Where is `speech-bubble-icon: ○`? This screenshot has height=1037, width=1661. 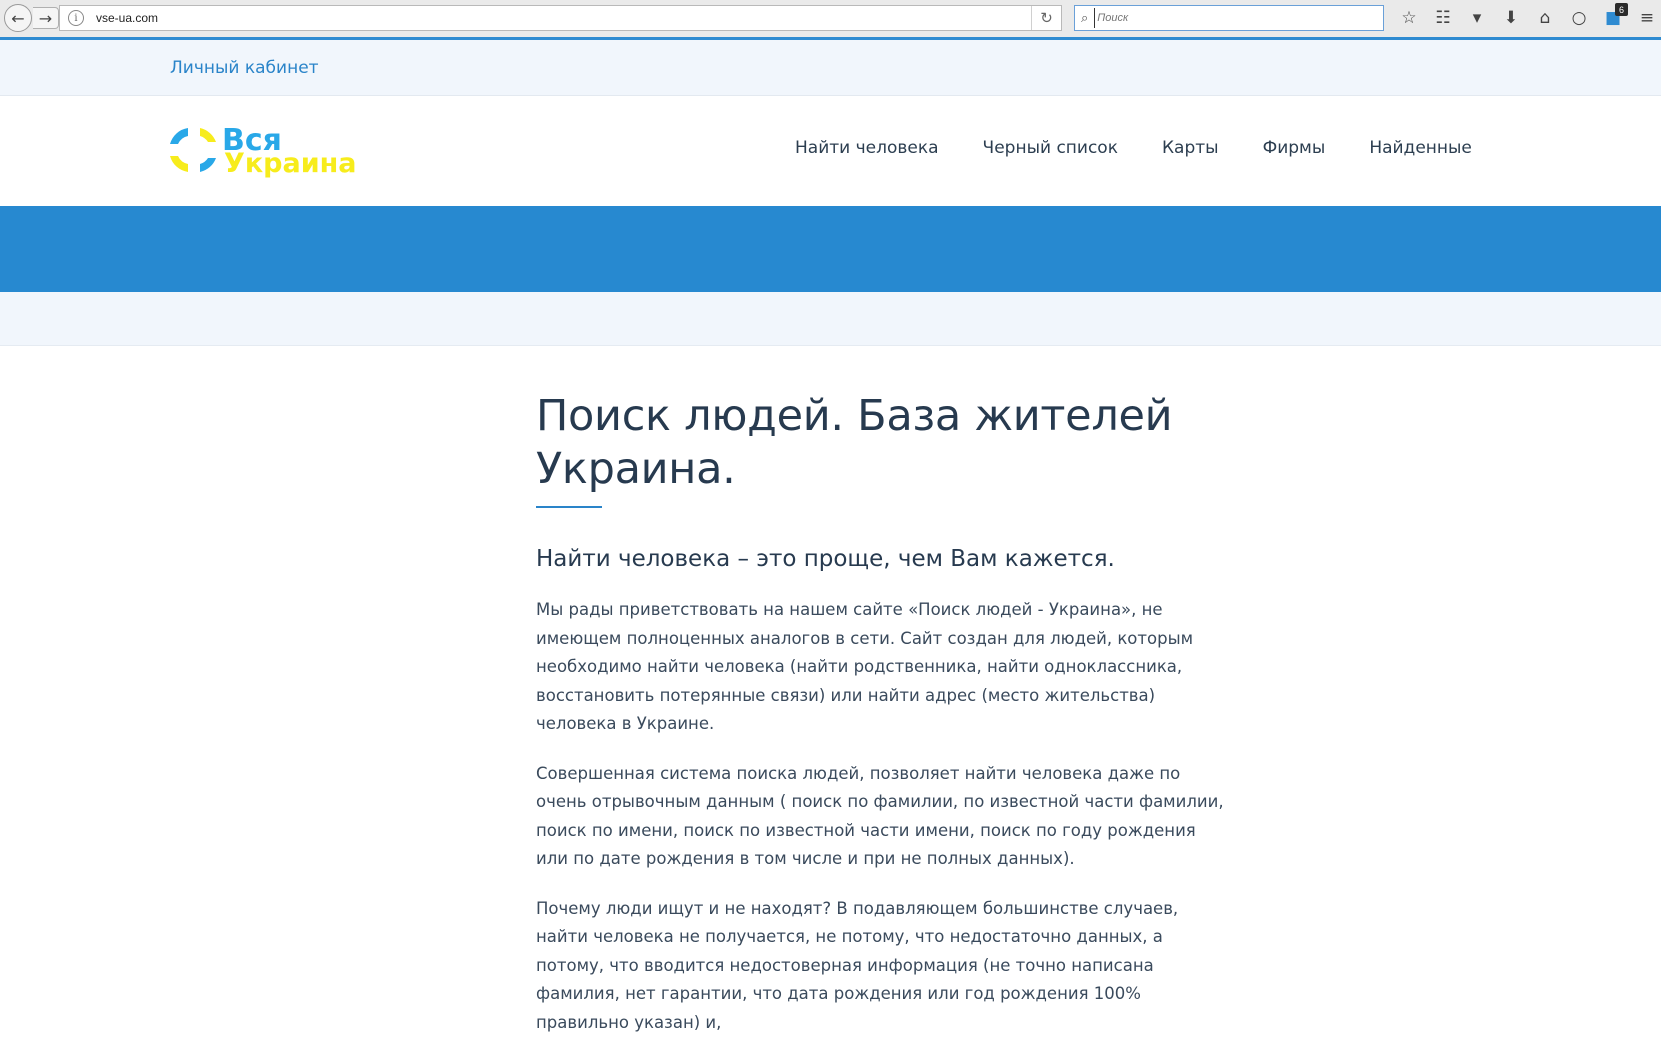 speech-bubble-icon: ○ is located at coordinates (1579, 18).